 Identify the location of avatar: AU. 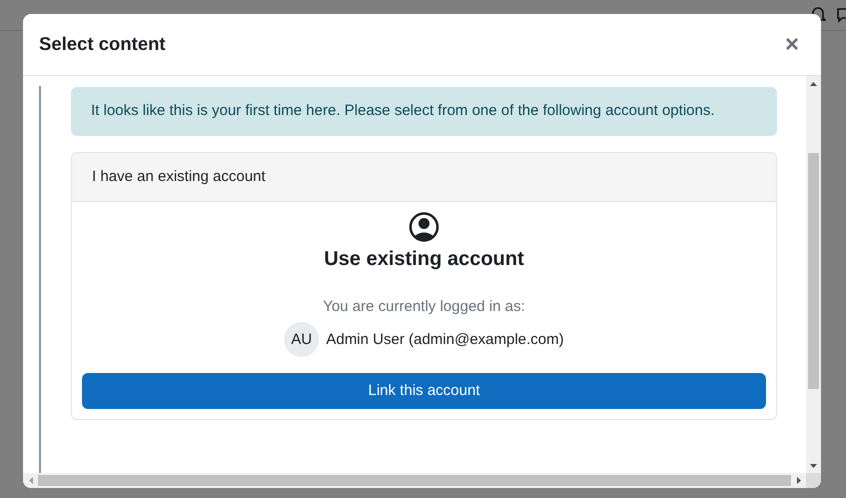
(302, 340).